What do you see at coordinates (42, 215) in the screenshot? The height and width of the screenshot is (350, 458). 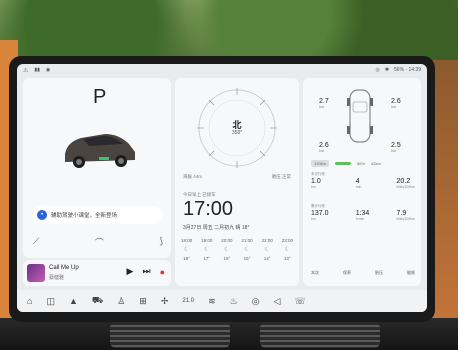 I see `chat-bubble-icon: •` at bounding box center [42, 215].